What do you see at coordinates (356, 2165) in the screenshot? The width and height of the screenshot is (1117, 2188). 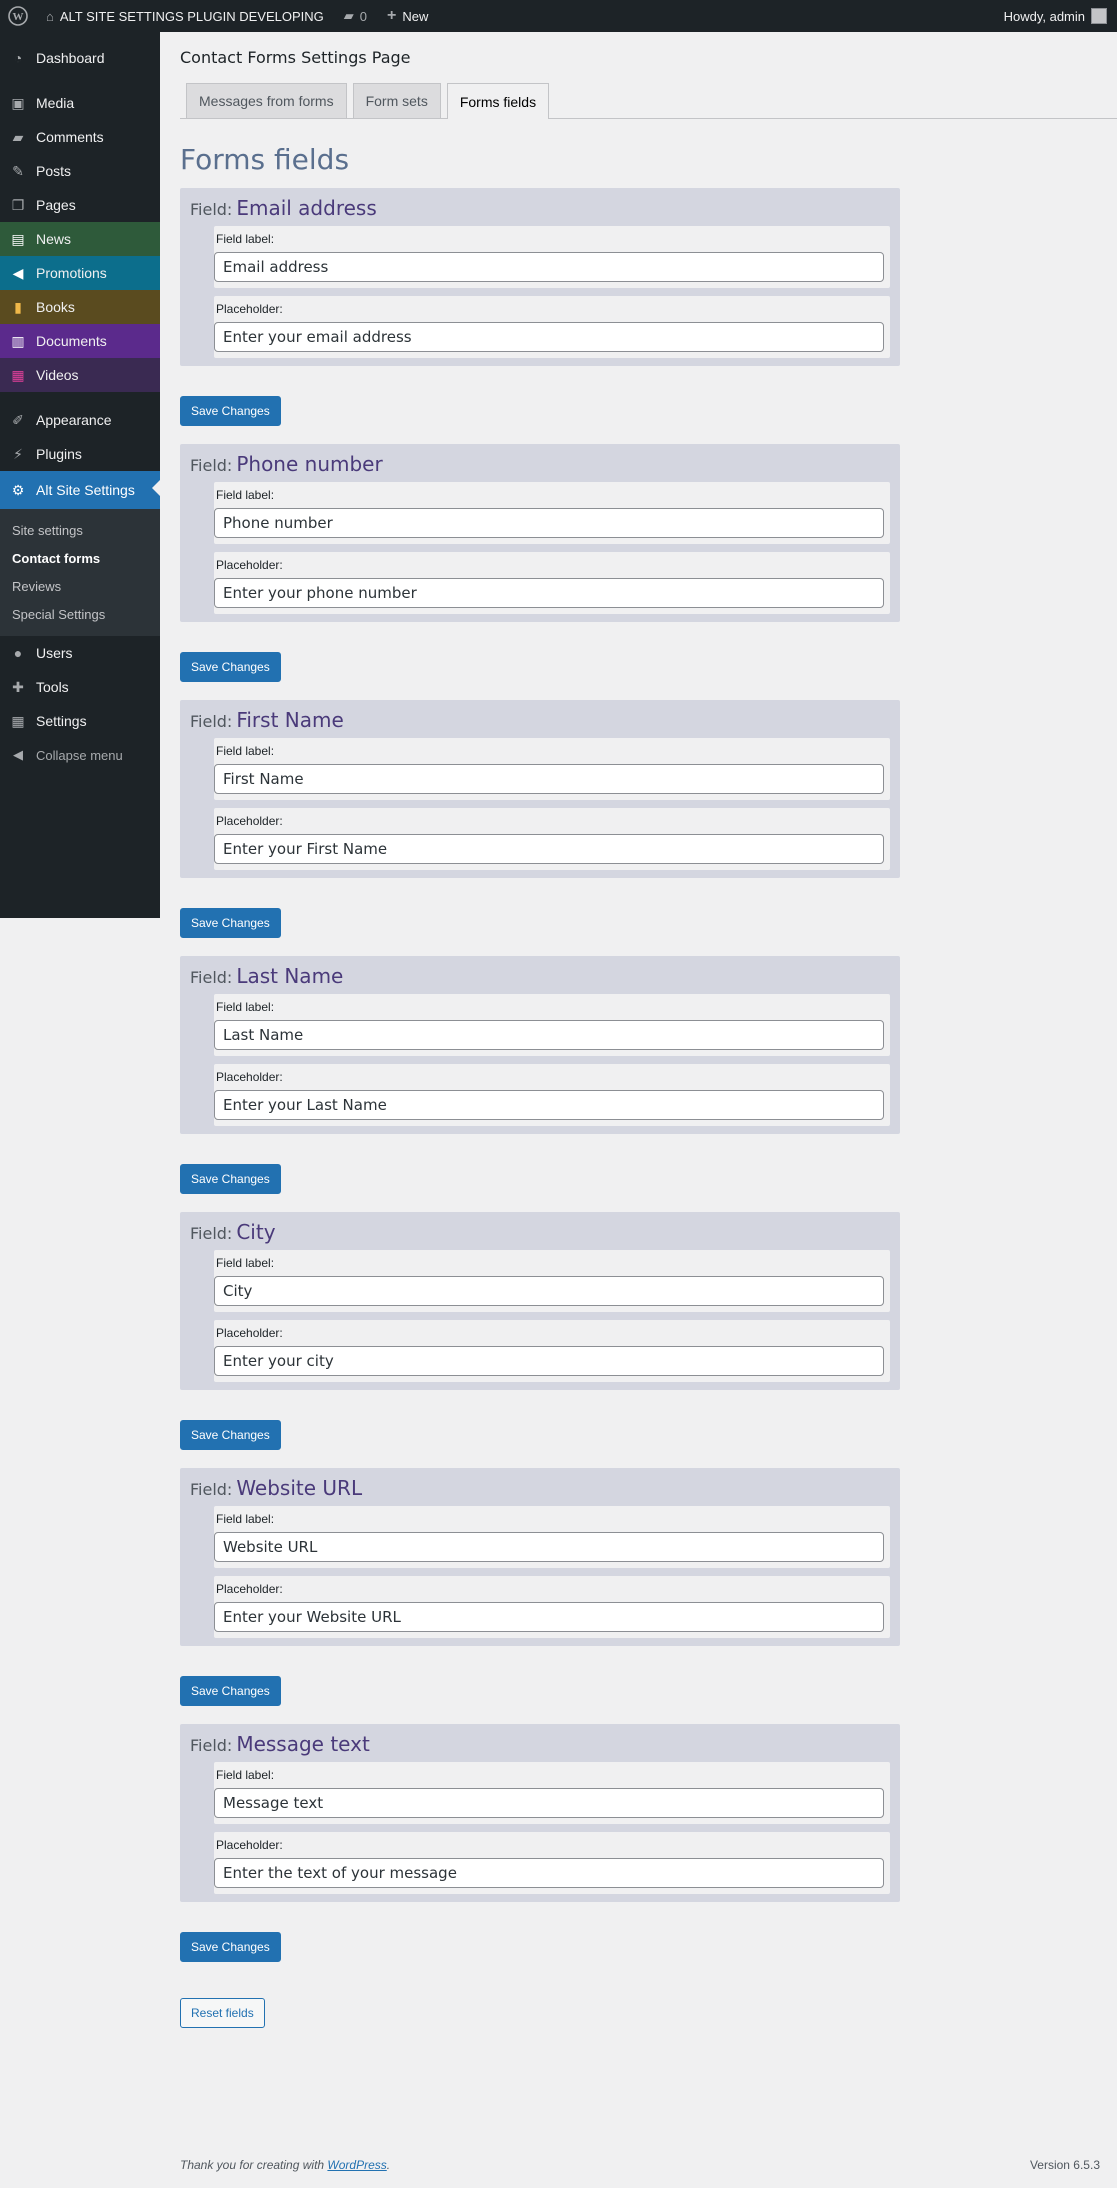 I see `wordpress-link: WordPress` at bounding box center [356, 2165].